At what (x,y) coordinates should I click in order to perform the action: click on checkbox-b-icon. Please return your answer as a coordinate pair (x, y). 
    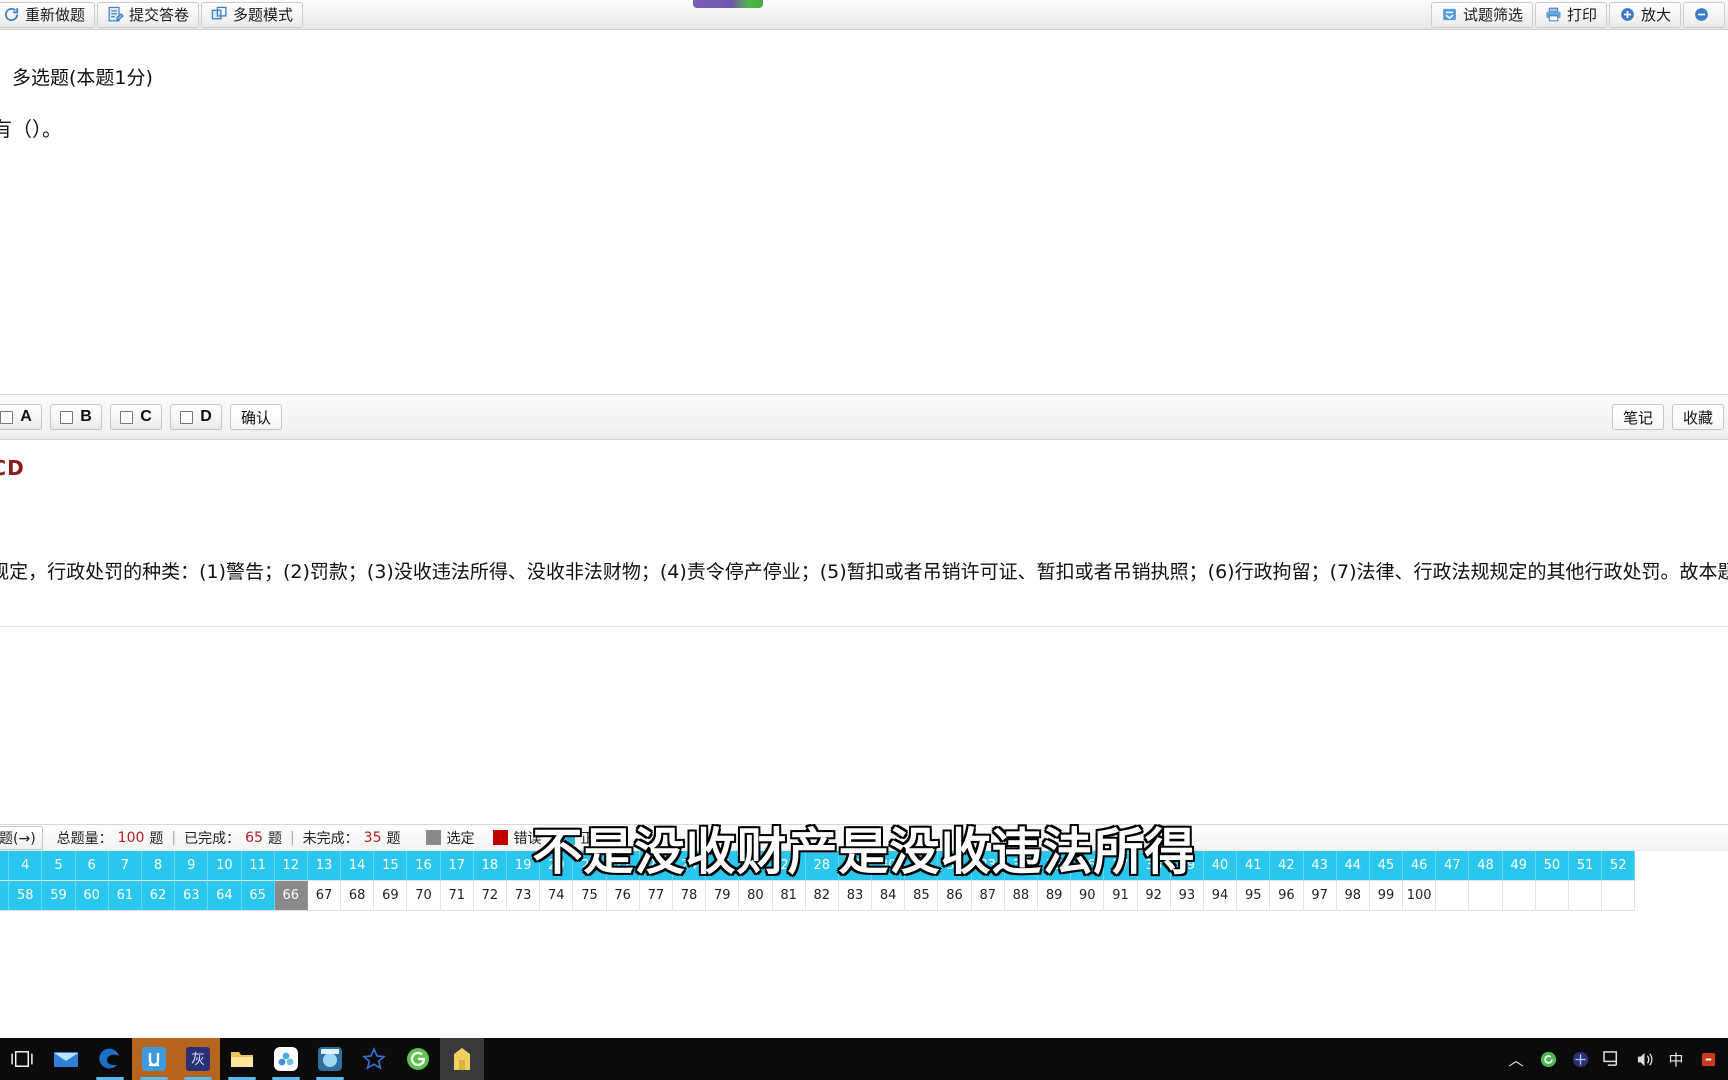
    Looking at the image, I should click on (67, 417).